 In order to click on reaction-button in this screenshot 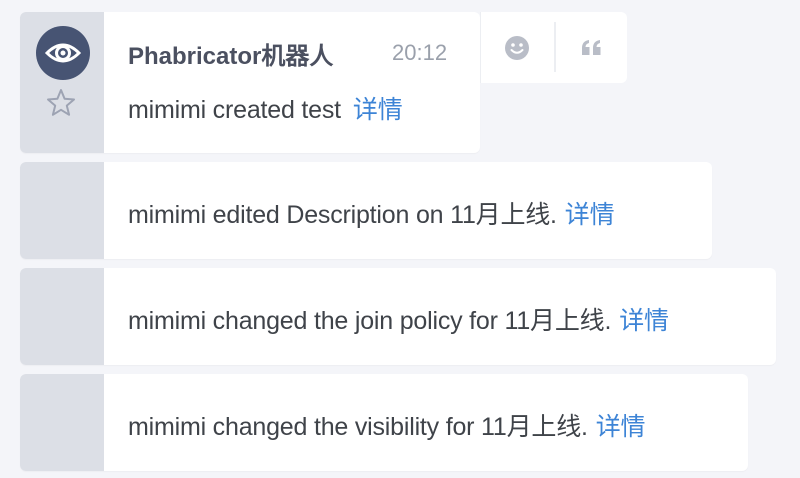, I will do `click(517, 47)`.